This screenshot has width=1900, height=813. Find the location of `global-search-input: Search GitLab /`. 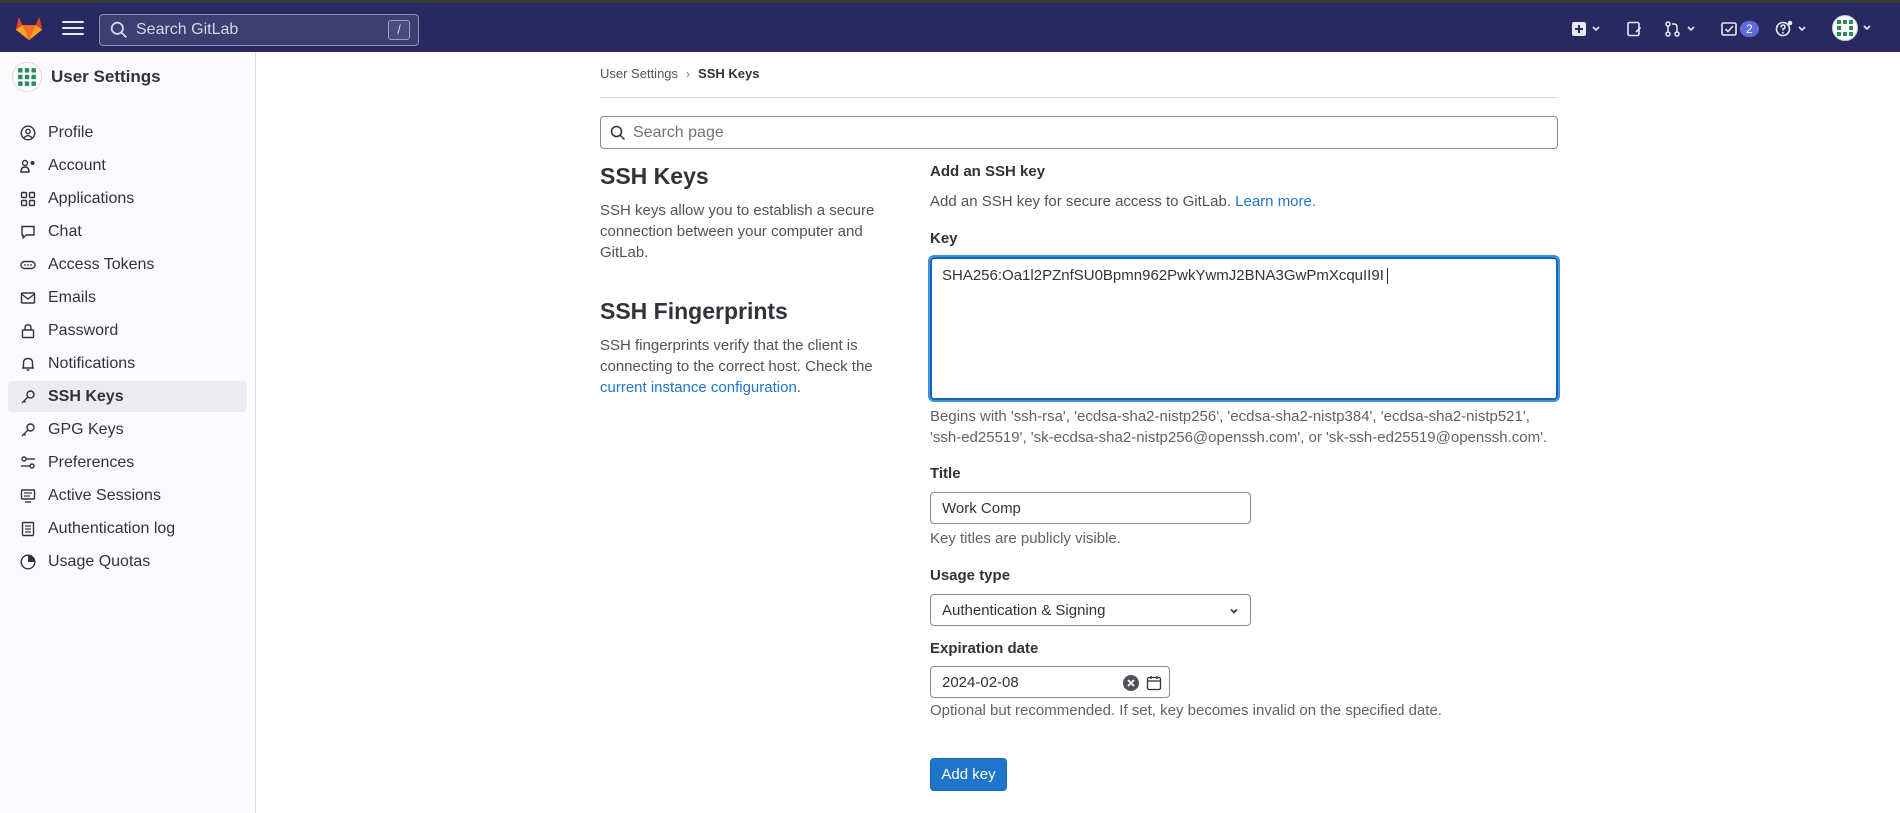

global-search-input: Search GitLab / is located at coordinates (259, 30).